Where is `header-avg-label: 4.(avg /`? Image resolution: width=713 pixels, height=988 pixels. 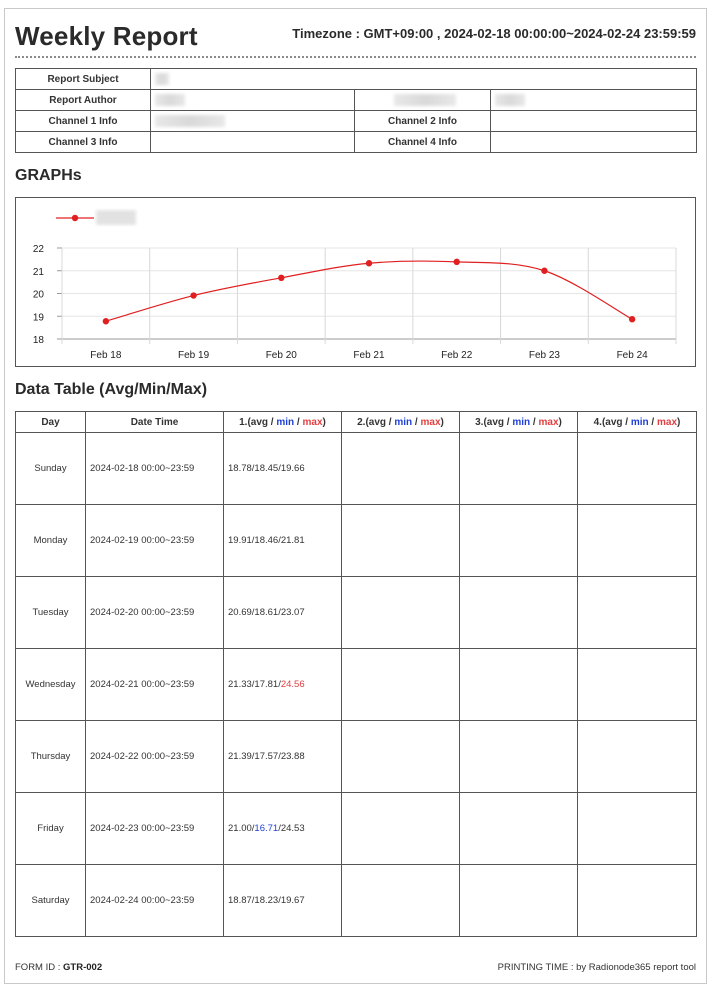 header-avg-label: 4.(avg / is located at coordinates (612, 422).